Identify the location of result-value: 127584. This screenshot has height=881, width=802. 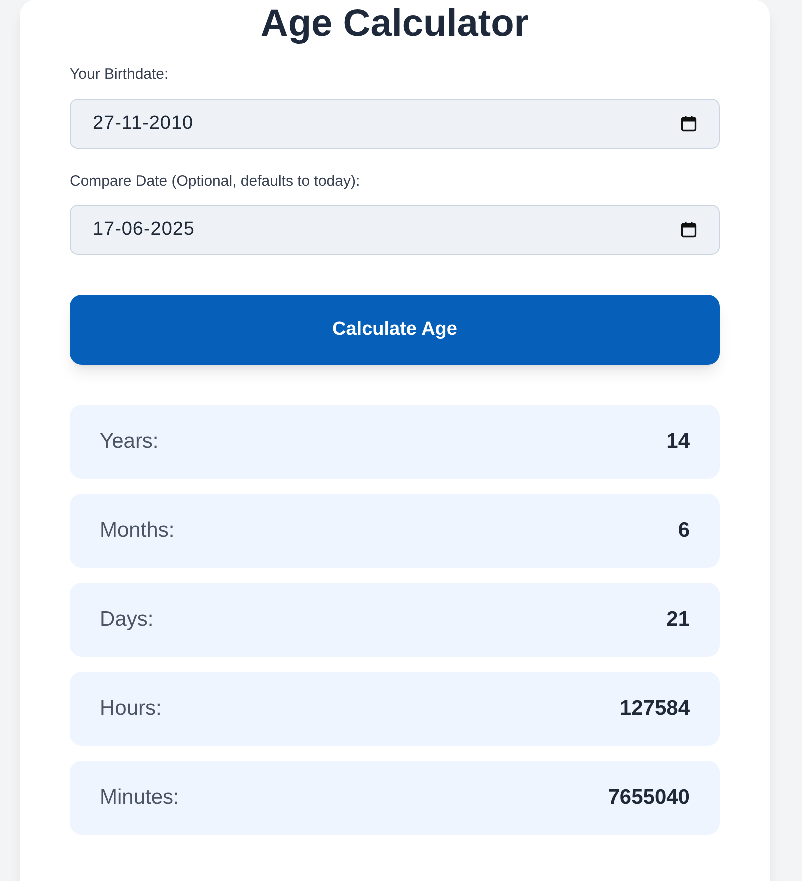
(655, 709).